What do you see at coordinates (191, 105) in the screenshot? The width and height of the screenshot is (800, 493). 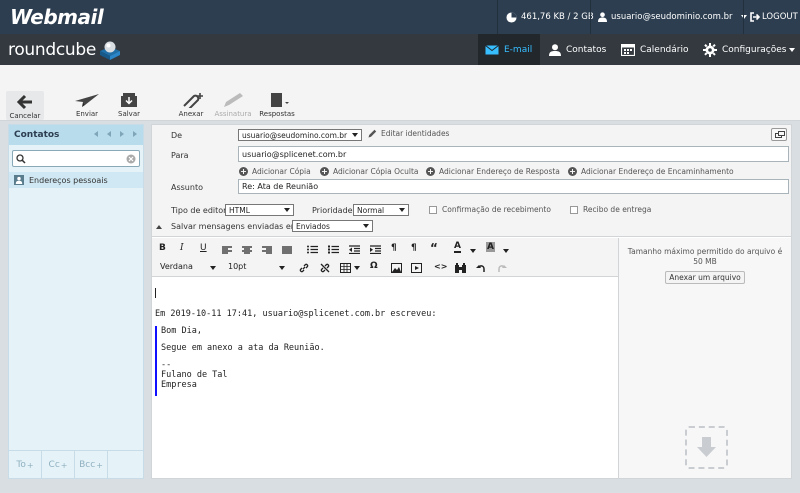 I see `attach-button: Anexar` at bounding box center [191, 105].